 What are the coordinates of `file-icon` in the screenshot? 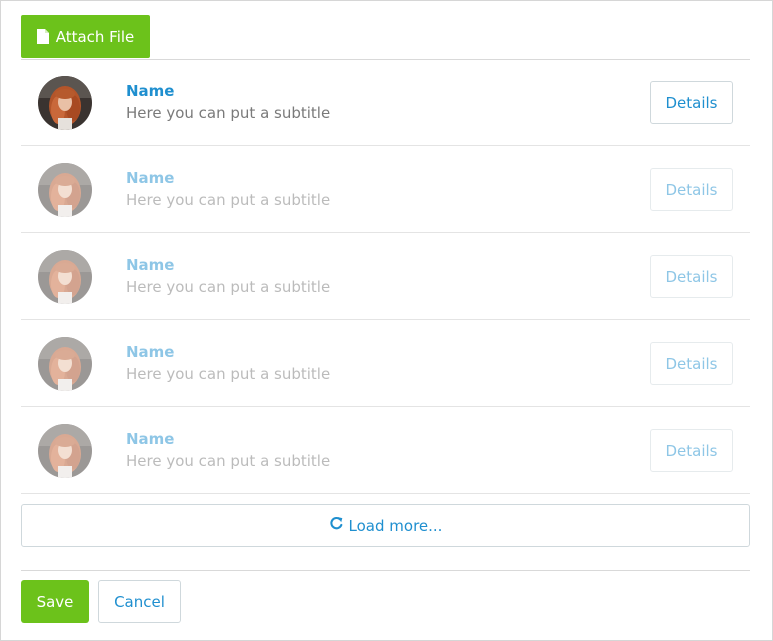 It's located at (42, 36).